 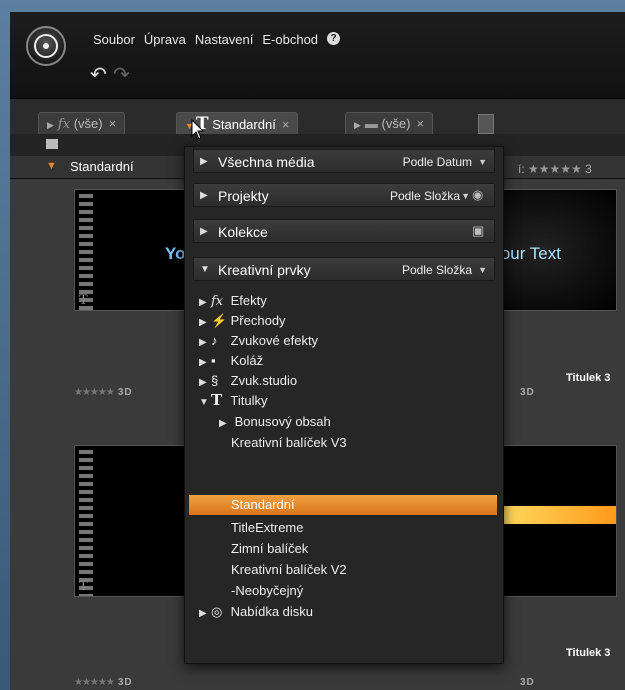 I want to click on tree-item-effects: ▶ fx Efekty, so click(x=233, y=300).